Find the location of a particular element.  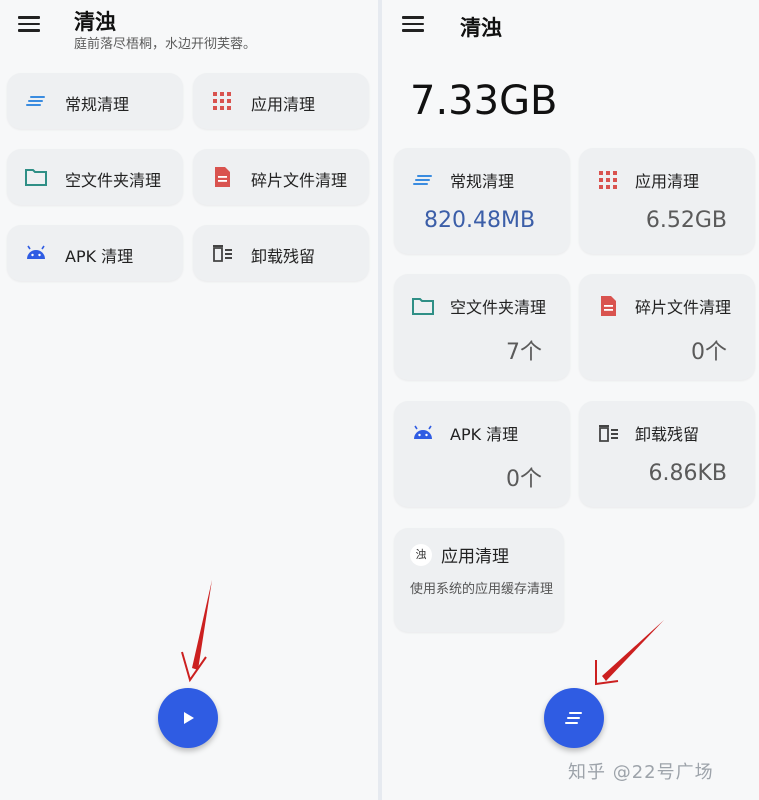

annotation-arrows is located at coordinates (422, 633).